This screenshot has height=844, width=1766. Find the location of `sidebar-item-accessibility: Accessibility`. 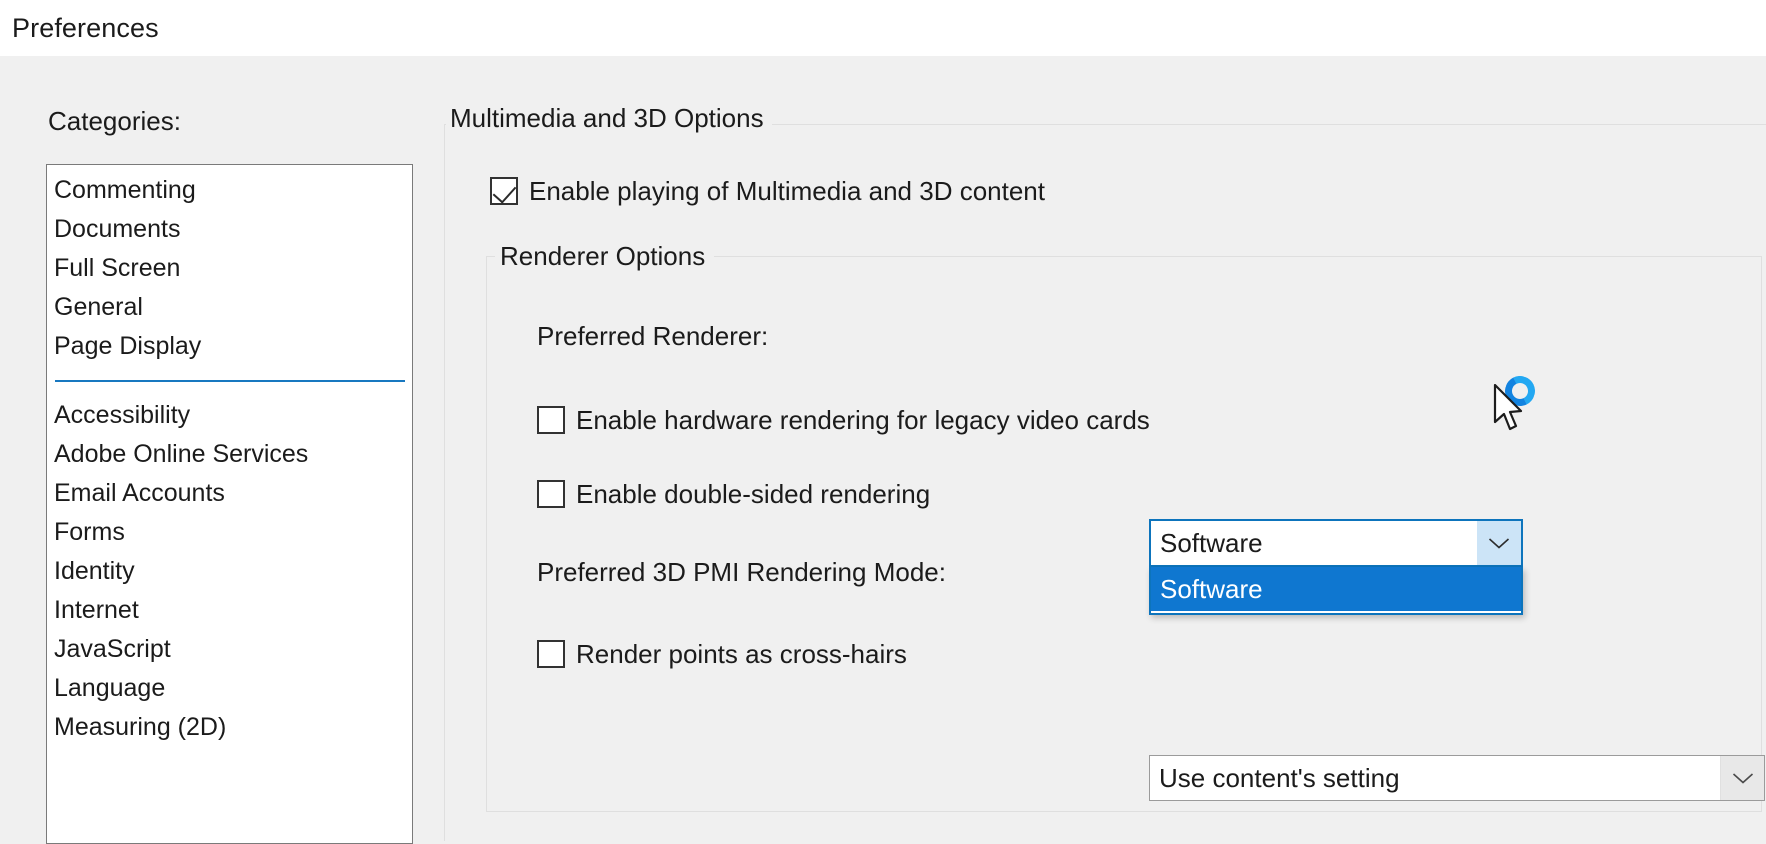

sidebar-item-accessibility: Accessibility is located at coordinates (229, 415).